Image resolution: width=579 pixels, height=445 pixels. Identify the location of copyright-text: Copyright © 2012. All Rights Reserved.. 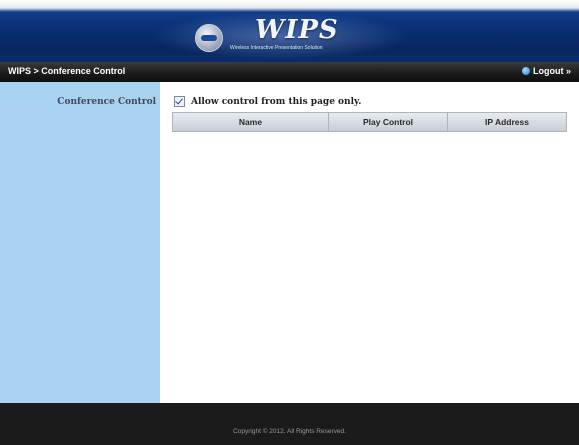
(289, 431).